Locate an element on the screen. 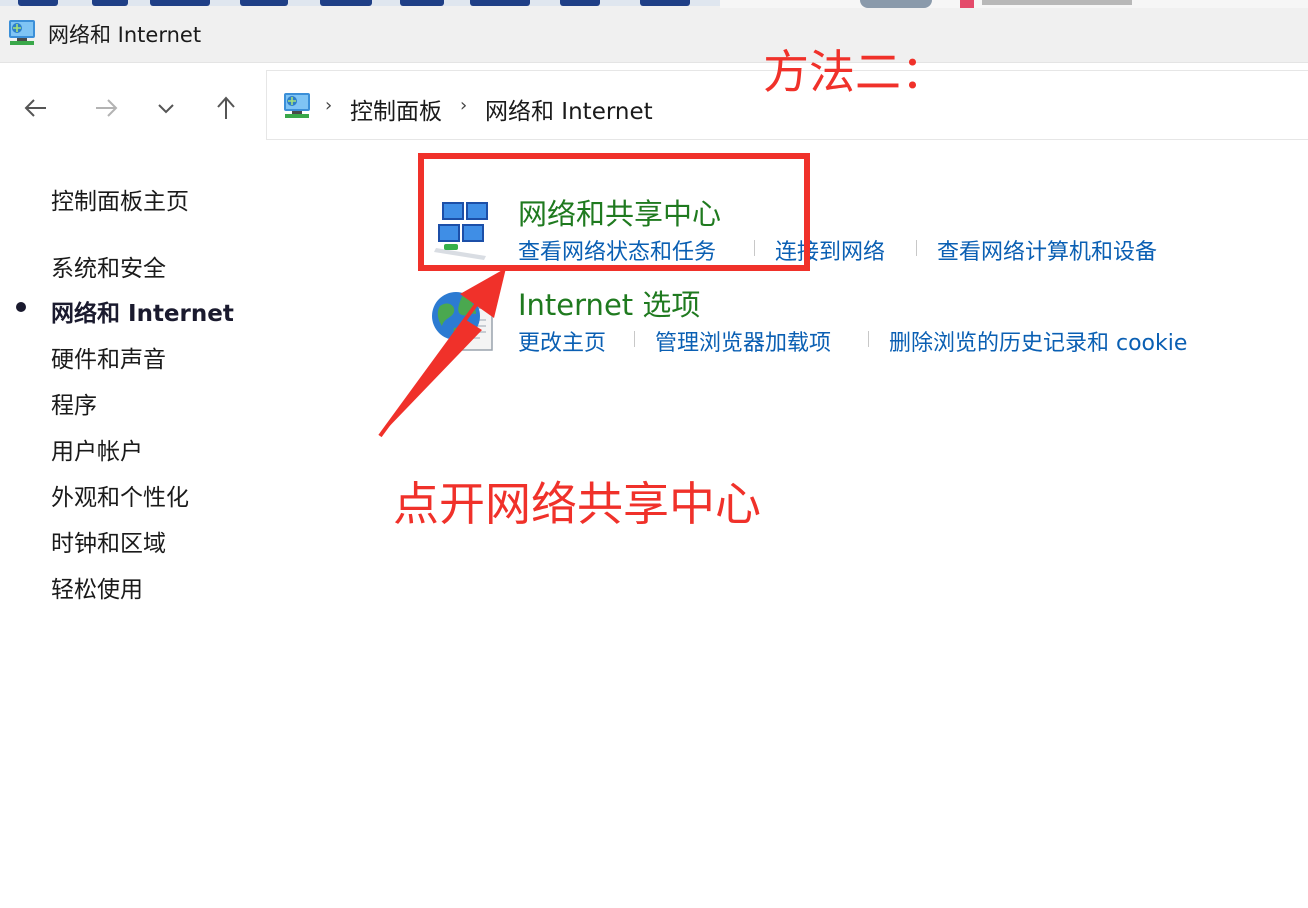 This screenshot has height=908, width=1308. window-title: 网络和 Internet is located at coordinates (125, 35).